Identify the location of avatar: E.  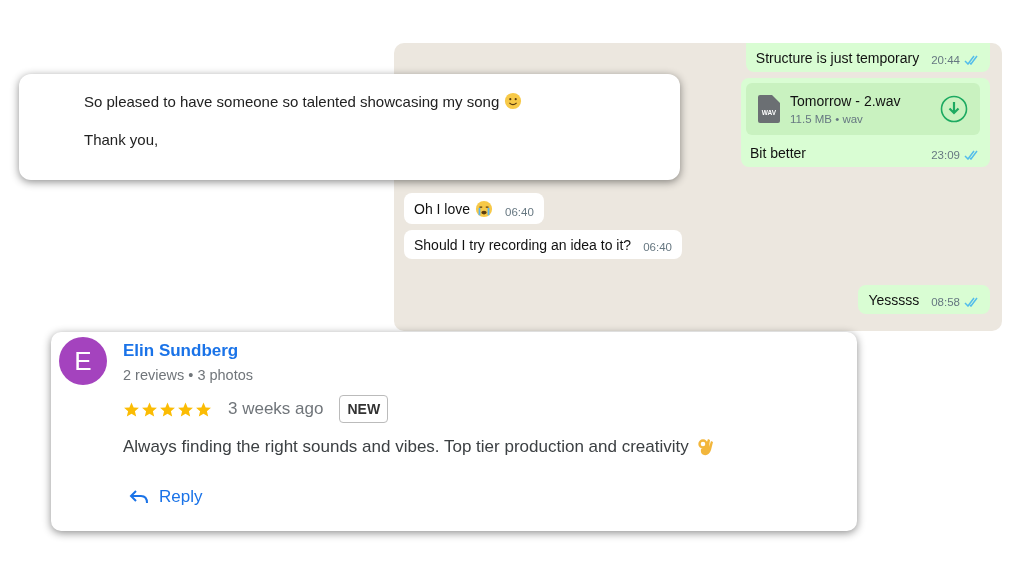
(83, 361).